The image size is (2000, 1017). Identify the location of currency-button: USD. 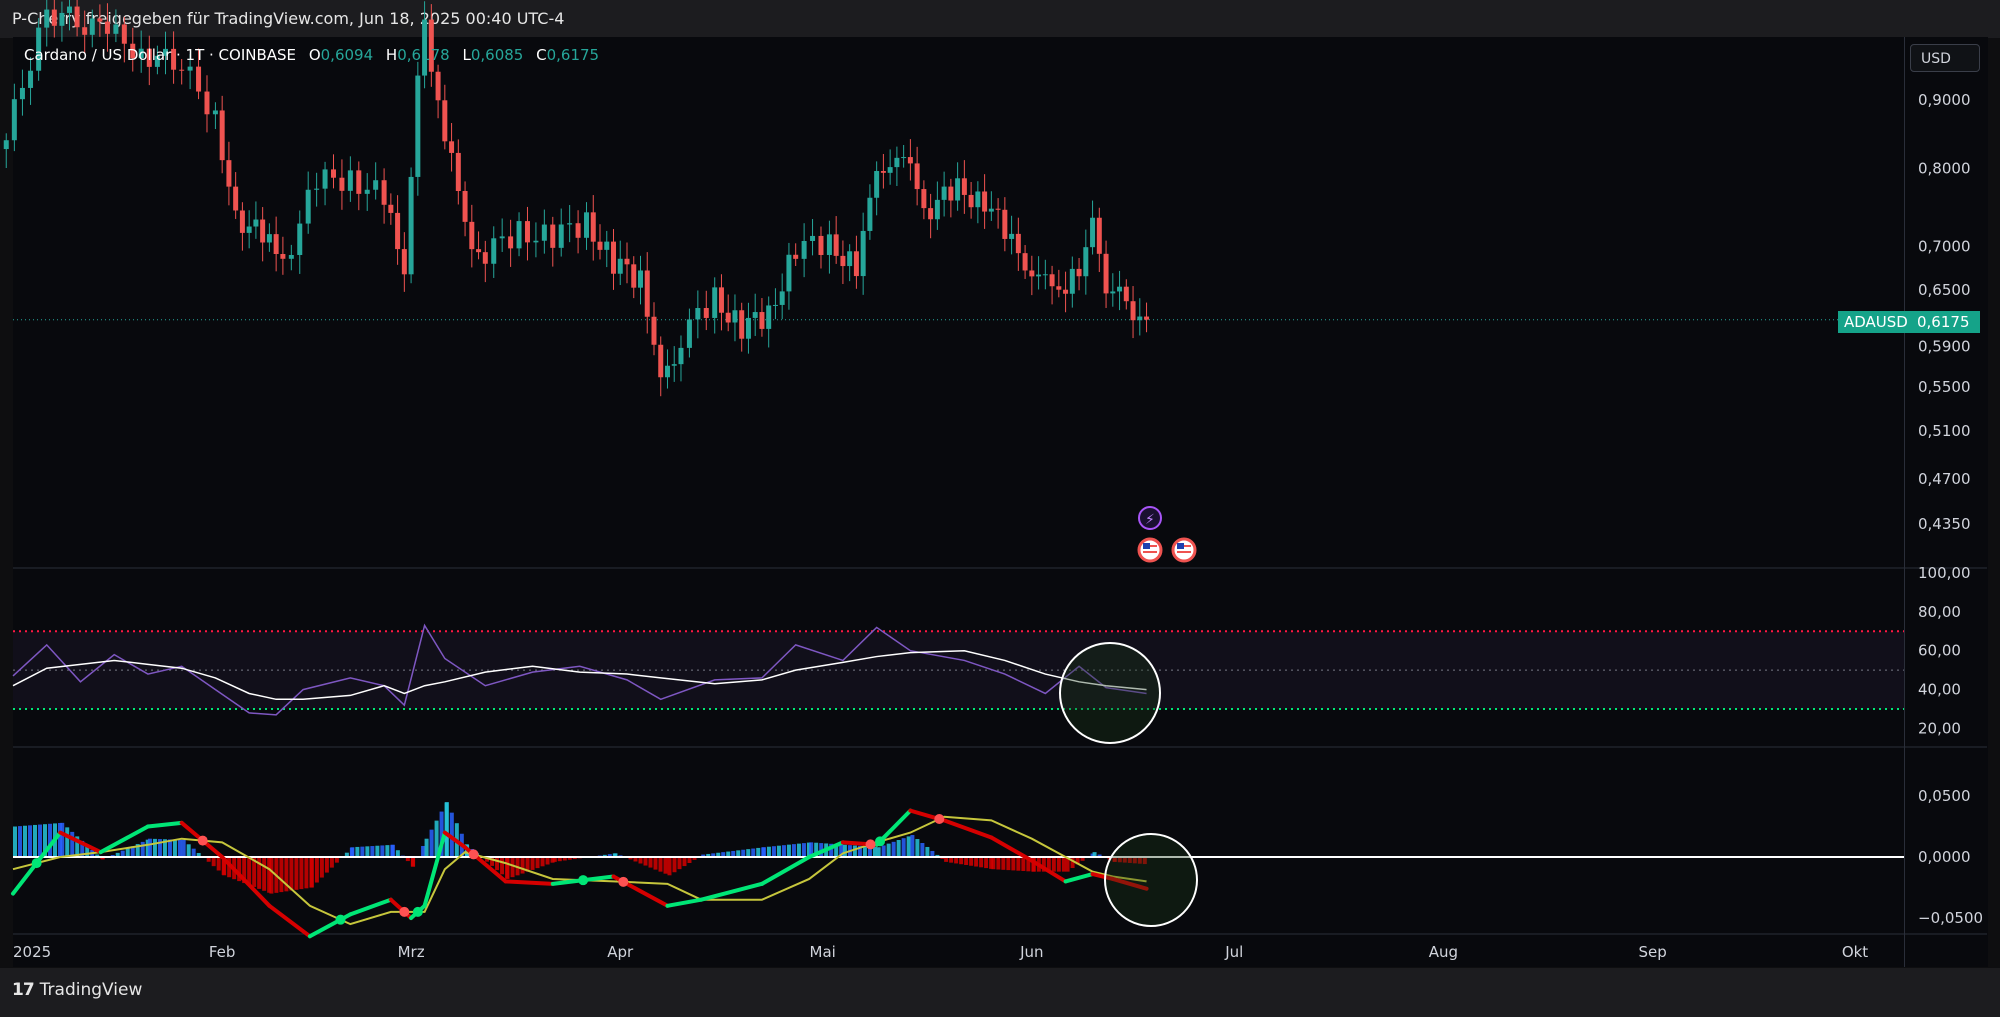
(1945, 58).